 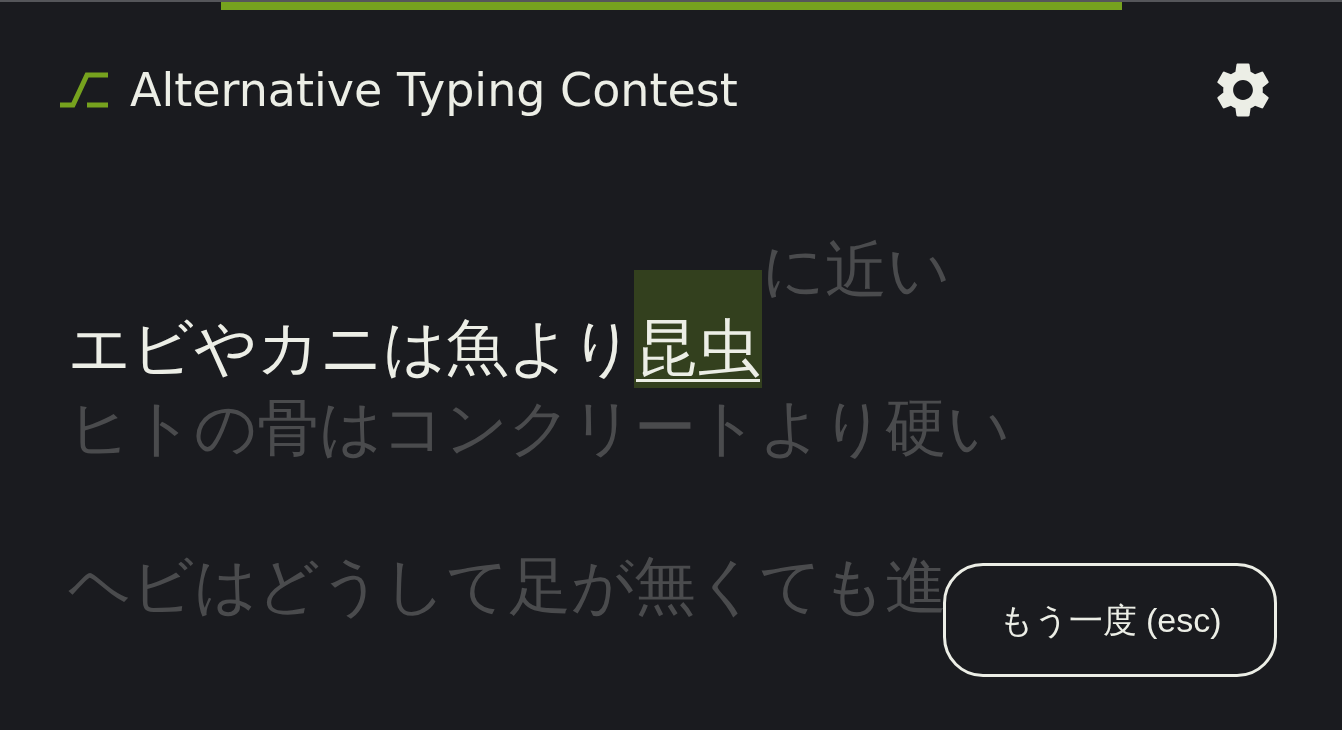 What do you see at coordinates (698, 329) in the screenshot?
I see `current-word: 昆虫` at bounding box center [698, 329].